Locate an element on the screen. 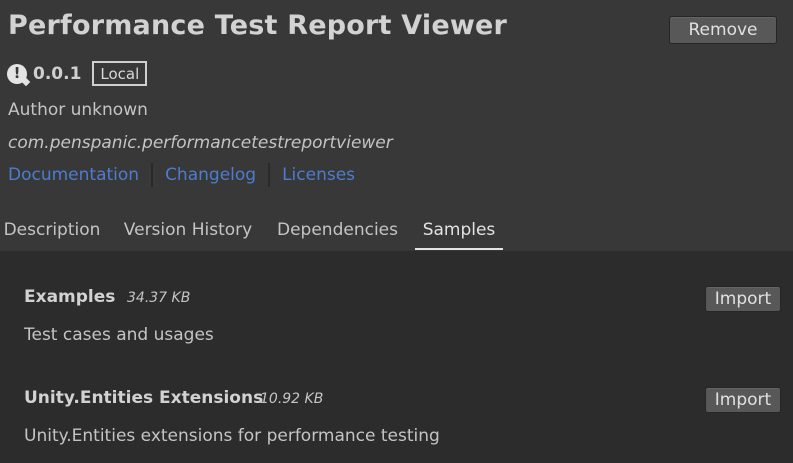  version-row: ! 0.0.1 Local is located at coordinates (77, 73).